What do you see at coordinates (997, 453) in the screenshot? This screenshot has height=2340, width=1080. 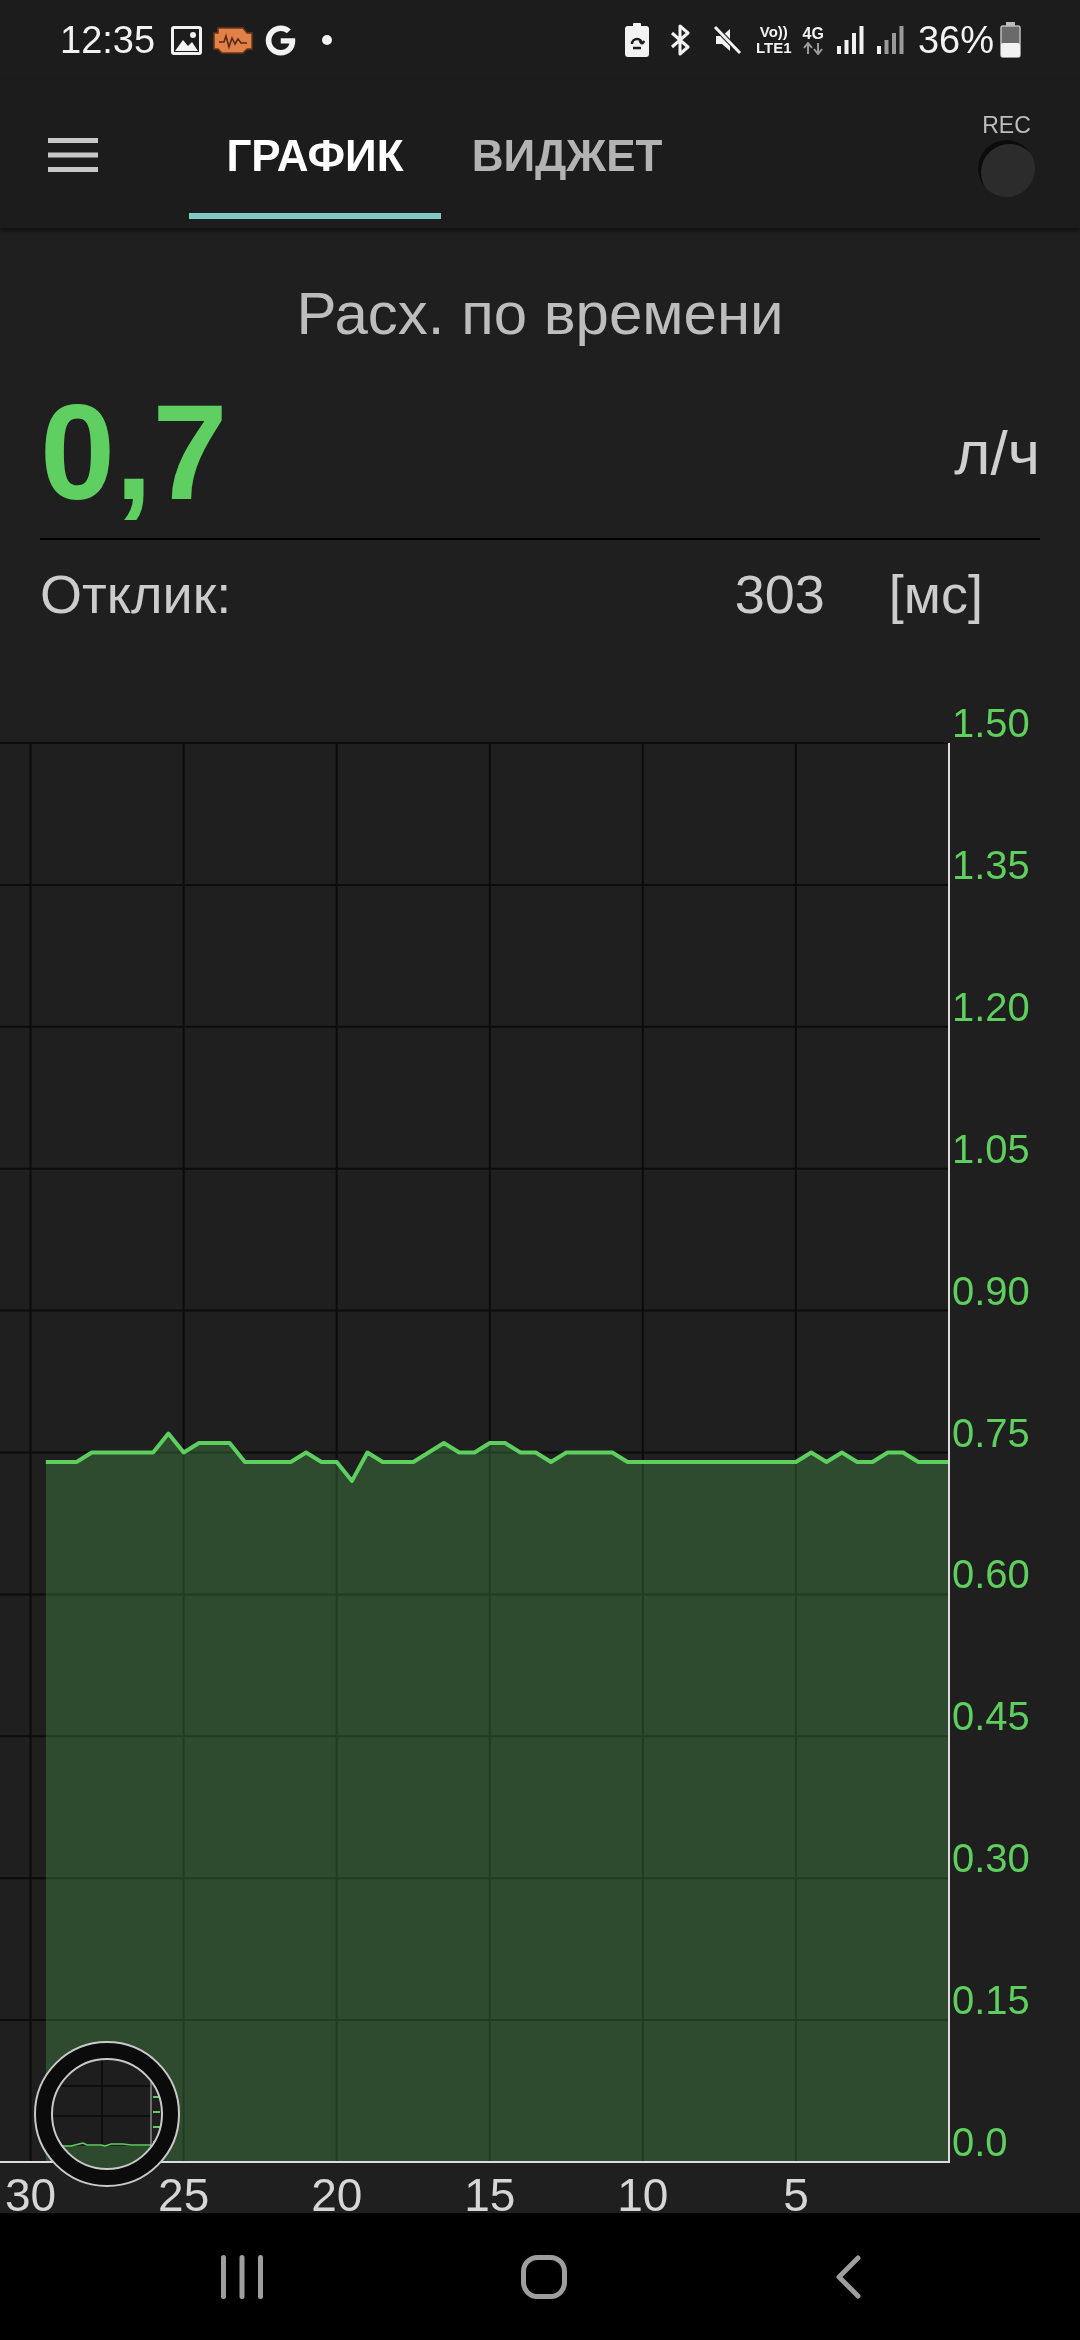 I see `gauge-unit: л/ч` at bounding box center [997, 453].